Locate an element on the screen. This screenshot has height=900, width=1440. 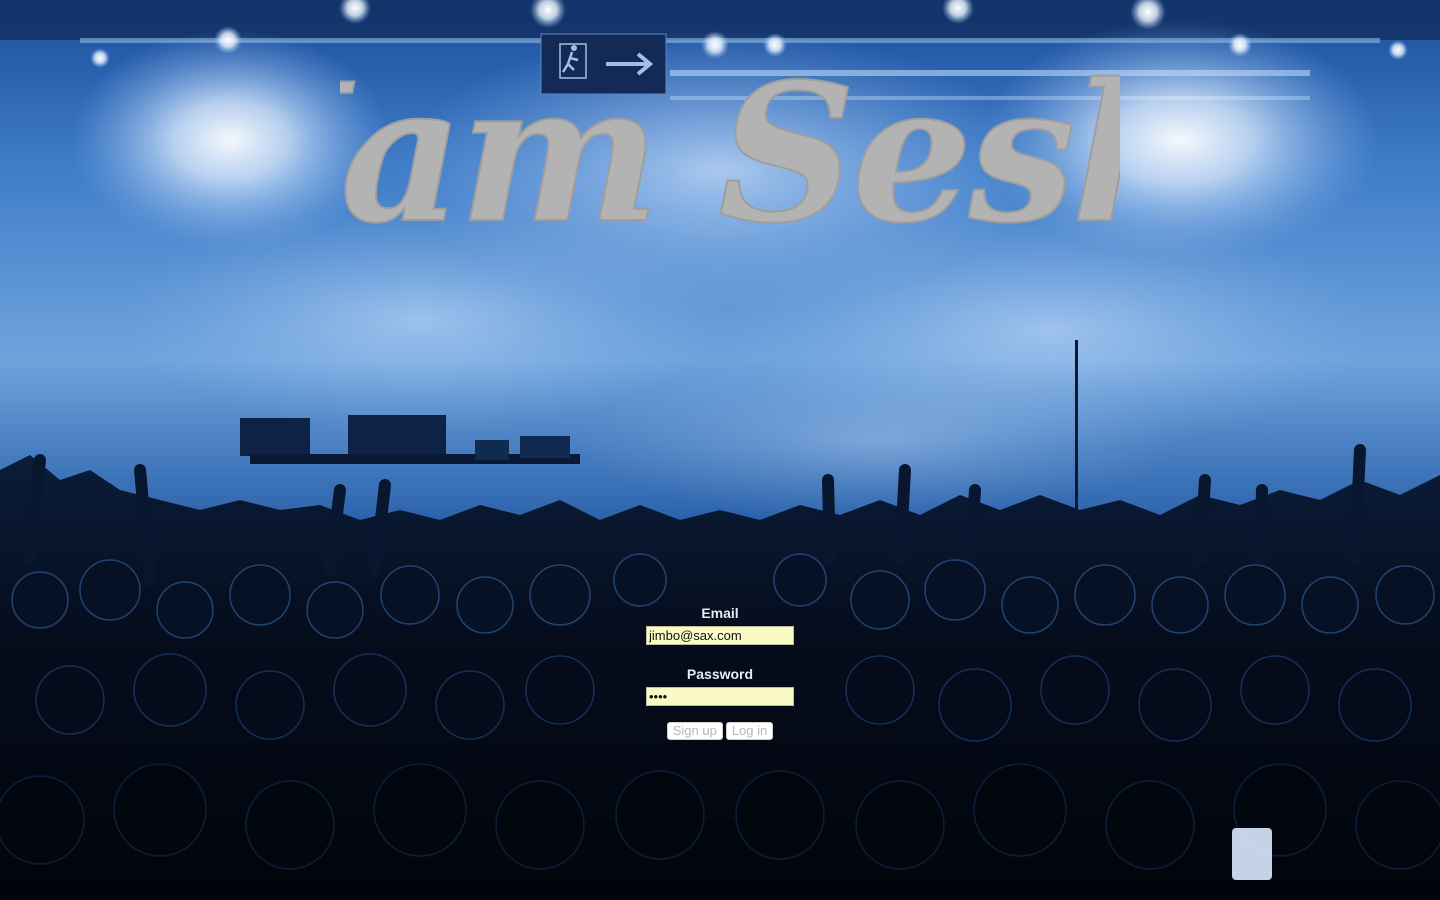
email-input is located at coordinates (720, 635).